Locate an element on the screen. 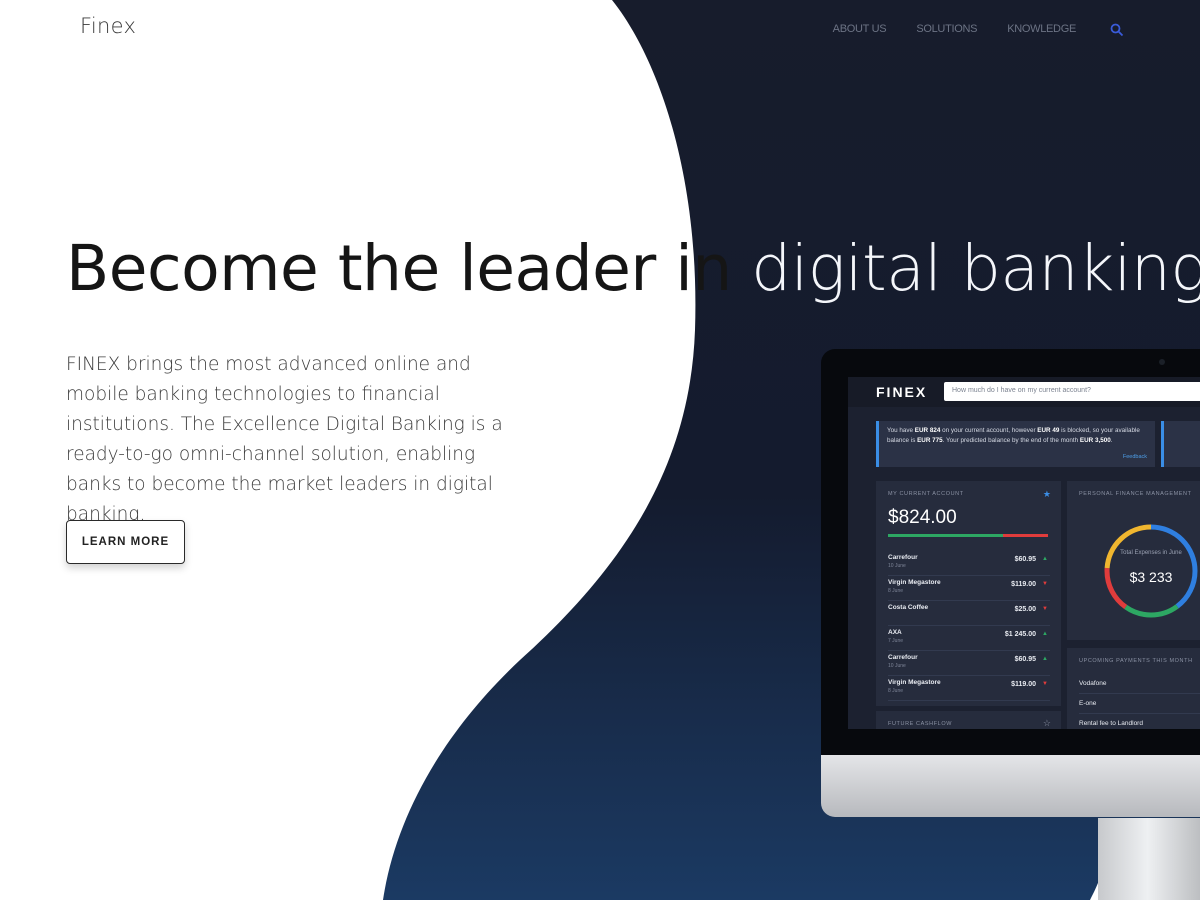 Image resolution: width=1200 pixels, height=900 pixels. search-icon is located at coordinates (1117, 29).